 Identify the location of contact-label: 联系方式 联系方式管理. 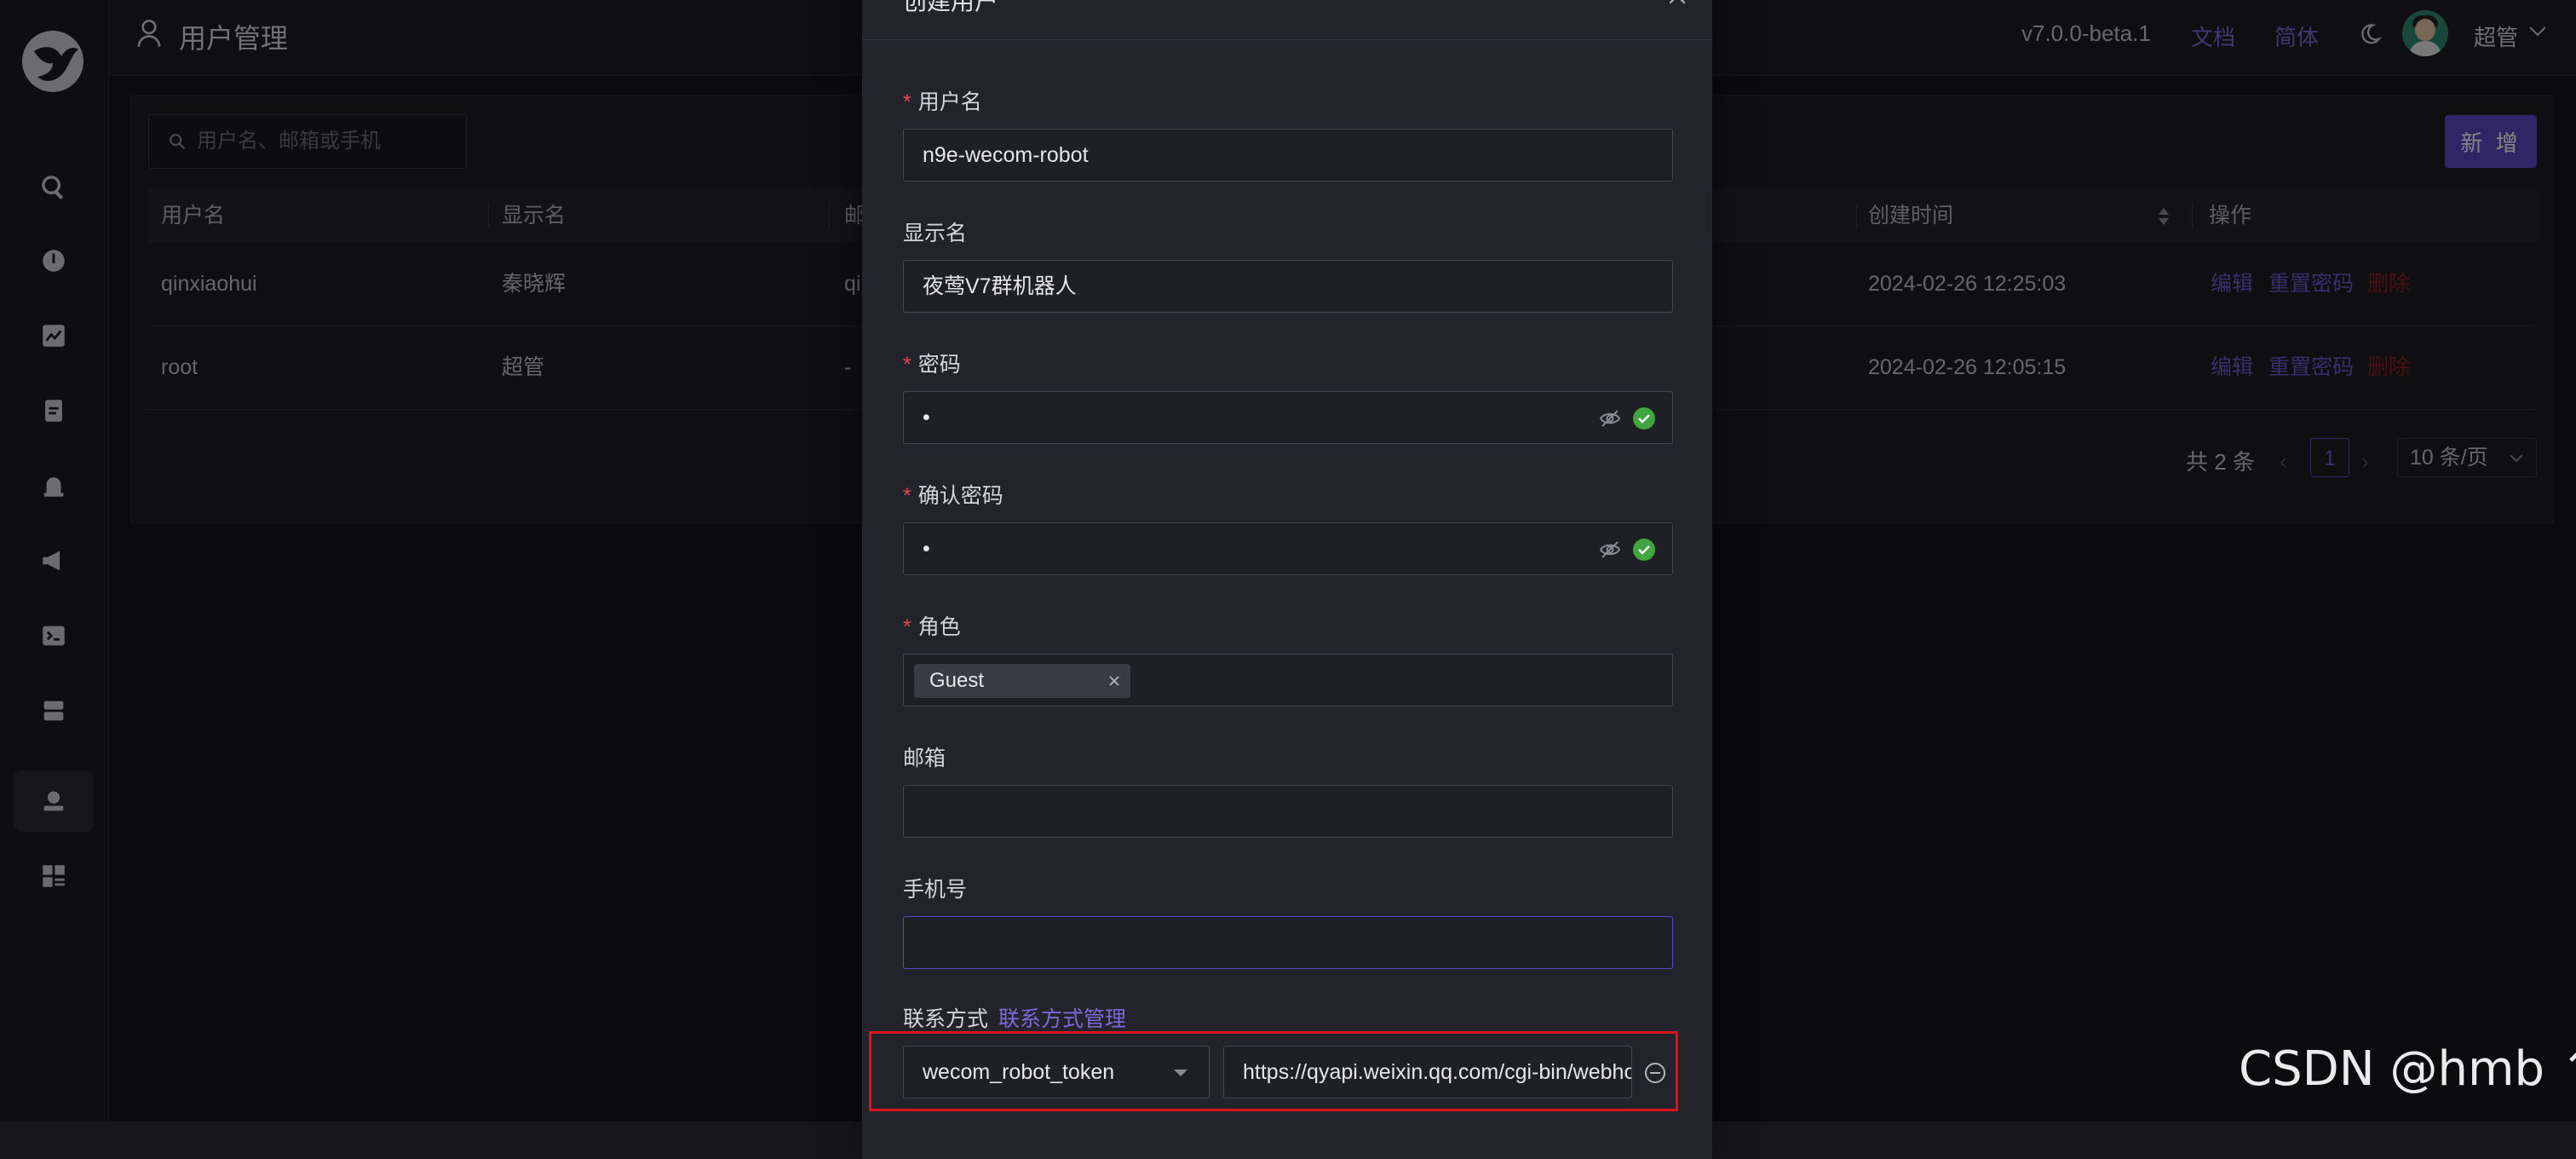
(1015, 1019).